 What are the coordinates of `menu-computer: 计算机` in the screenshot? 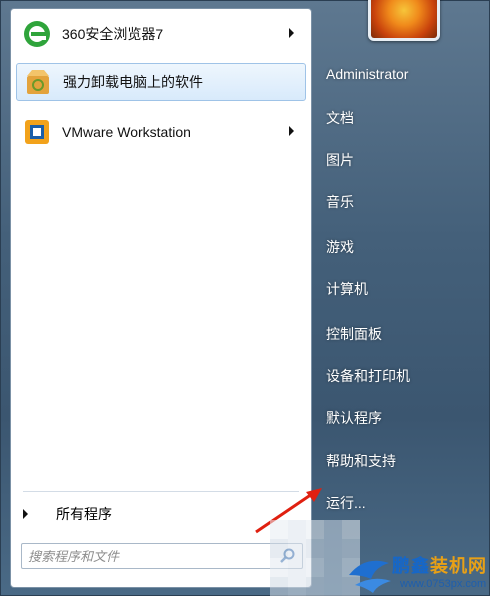 It's located at (347, 289).